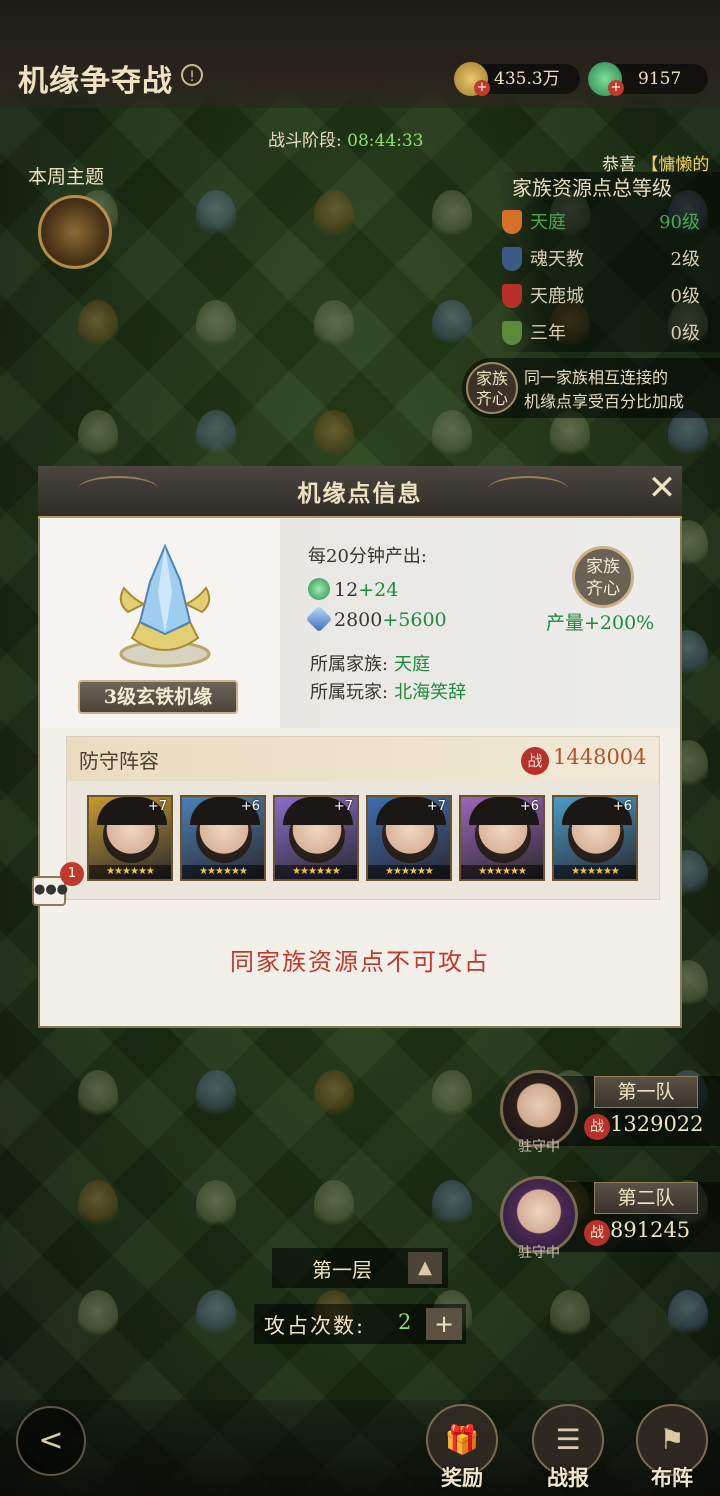 Image resolution: width=720 pixels, height=1496 pixels. What do you see at coordinates (388, 691) in the screenshot?
I see `owner-player: 所属玩家: 北海笑辞` at bounding box center [388, 691].